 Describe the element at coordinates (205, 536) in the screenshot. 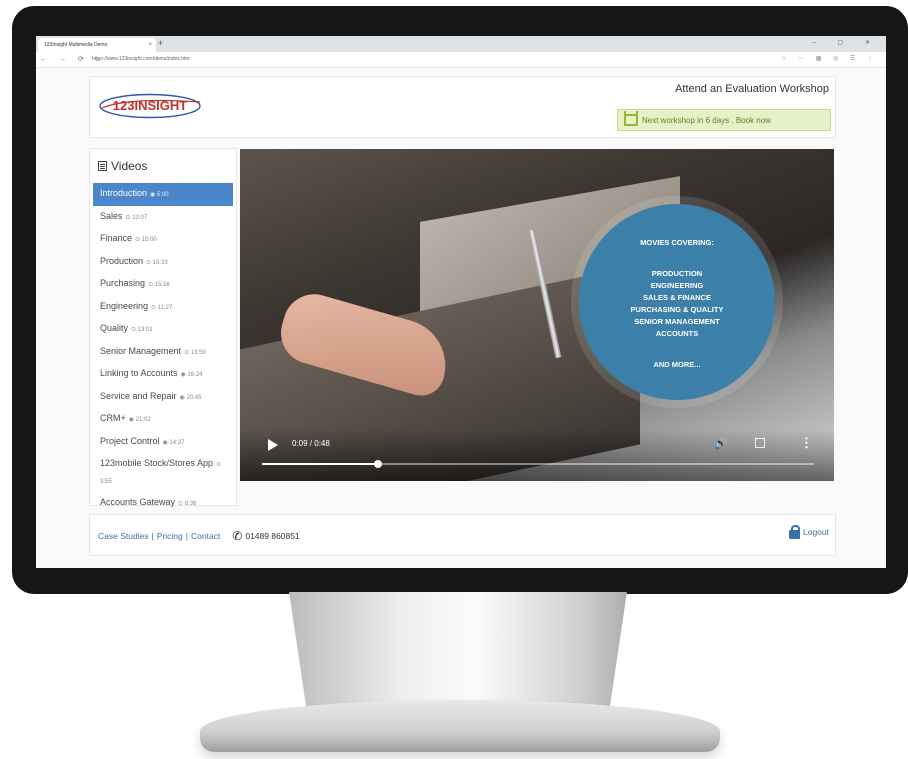

I see `contact-link: Contact` at that location.